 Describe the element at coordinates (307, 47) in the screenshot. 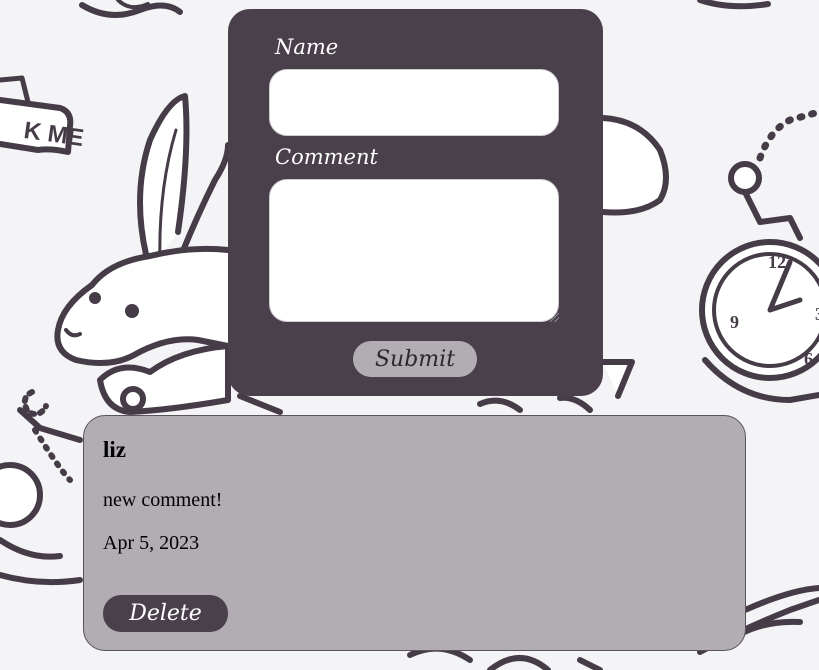

I see `name-label: Name` at that location.